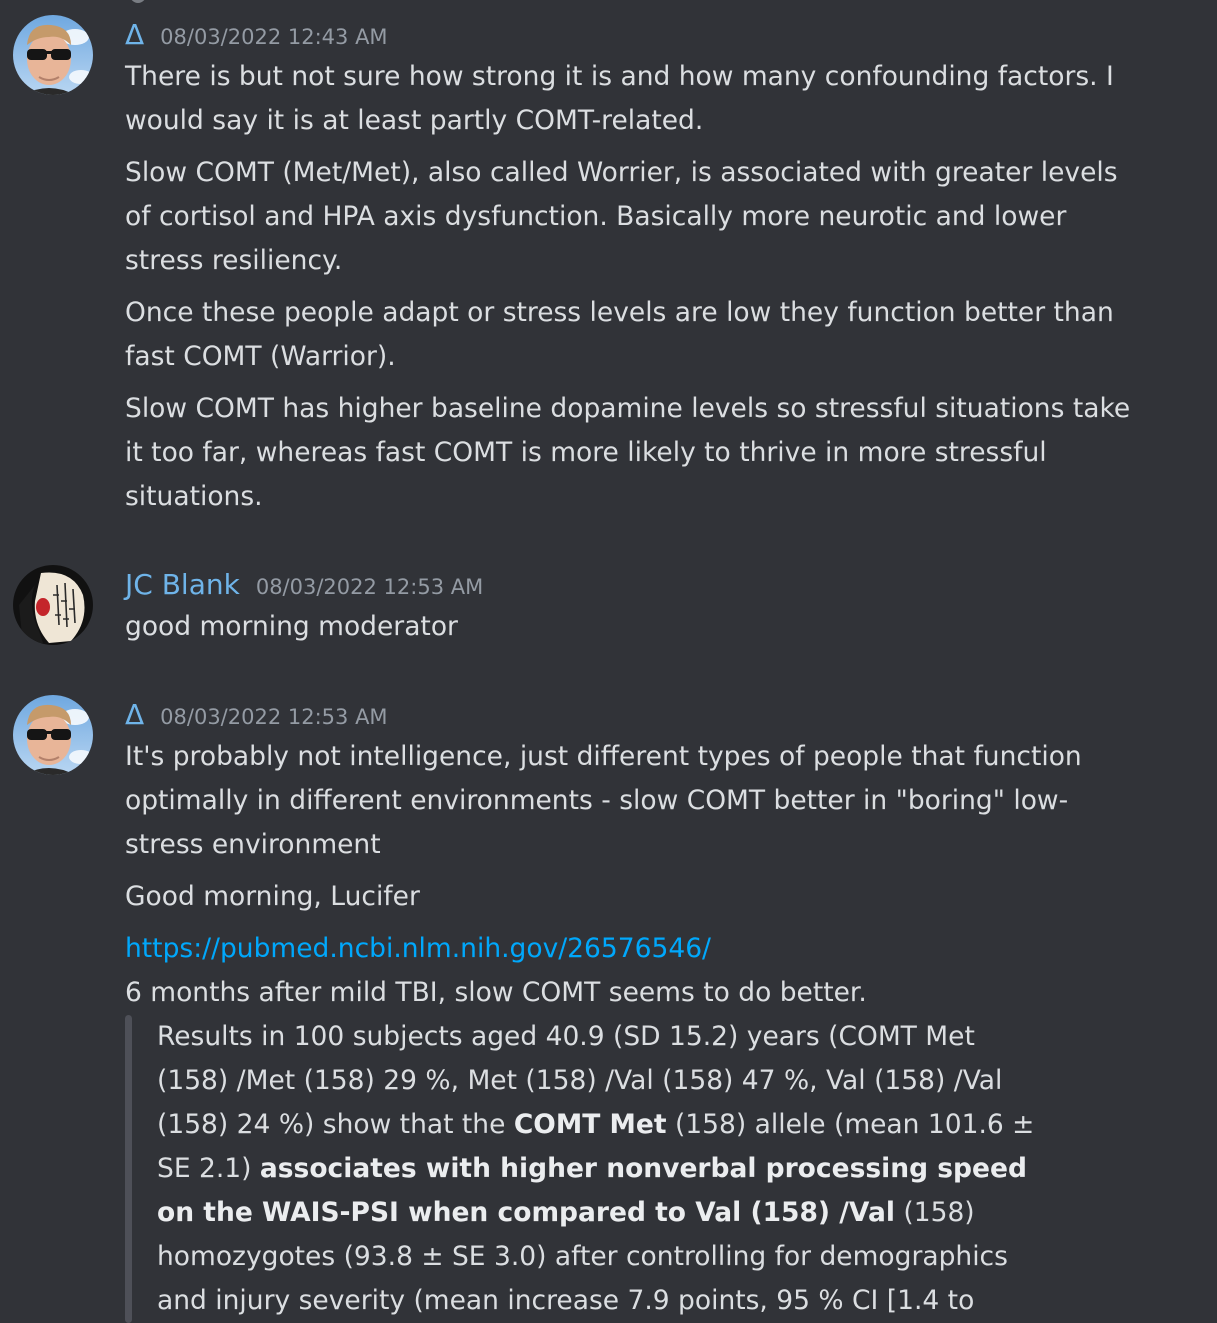 Image resolution: width=1217 pixels, height=1323 pixels. I want to click on message-header: Δ 08/03/2022 12:53 AM, so click(256, 715).